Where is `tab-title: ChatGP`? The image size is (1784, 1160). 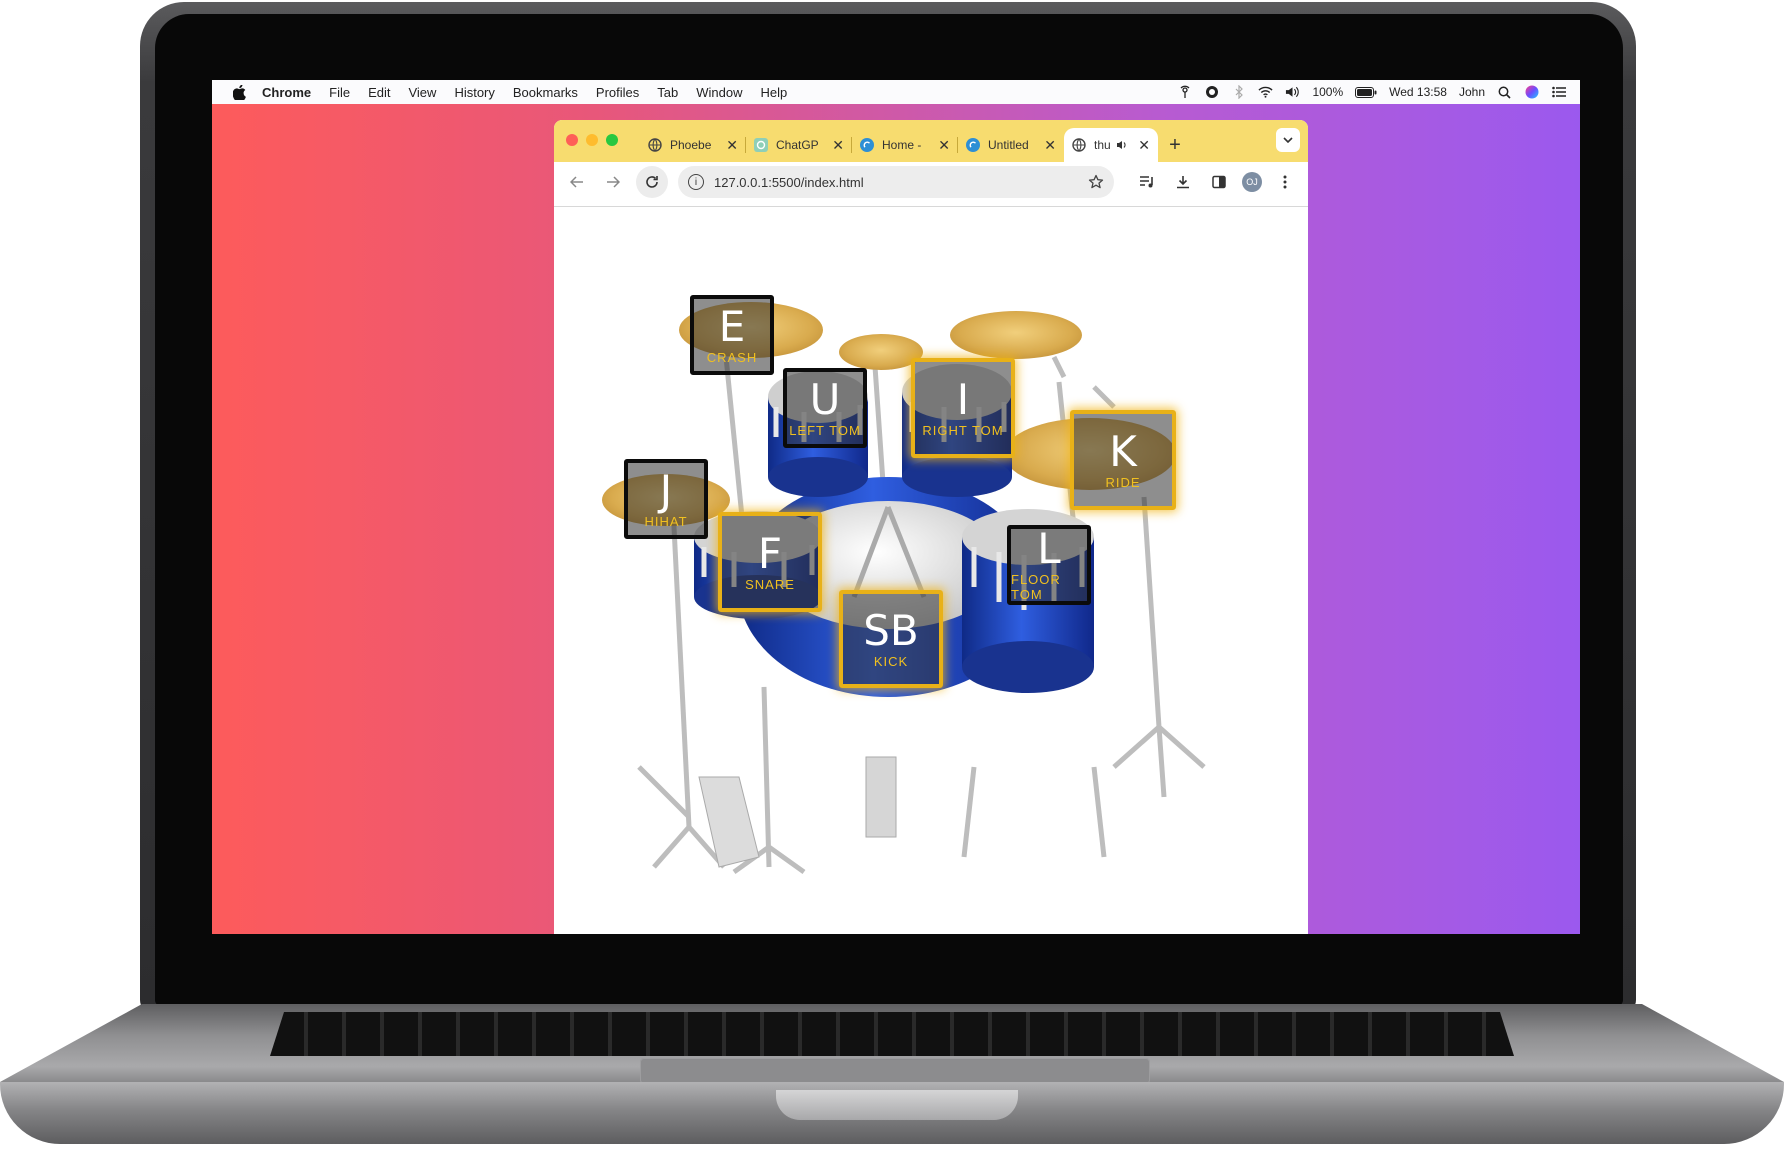 tab-title: ChatGP is located at coordinates (797, 145).